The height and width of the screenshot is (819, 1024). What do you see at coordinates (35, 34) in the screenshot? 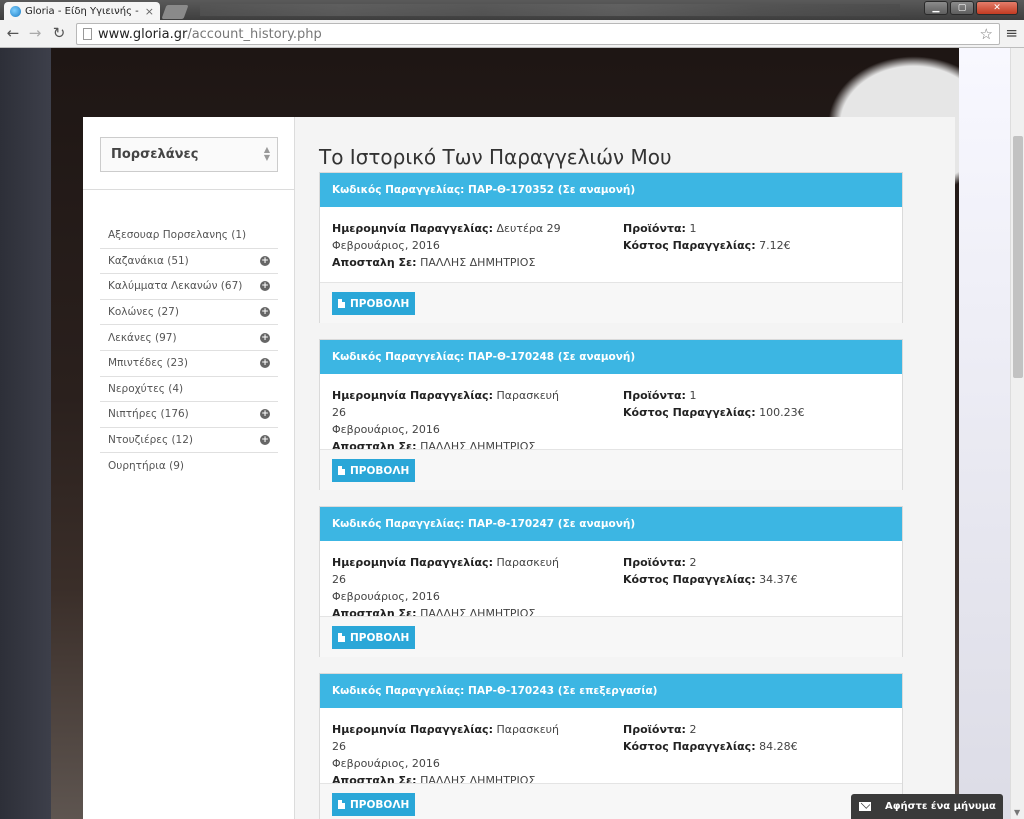
I see `forward-arrow-icon: →` at bounding box center [35, 34].